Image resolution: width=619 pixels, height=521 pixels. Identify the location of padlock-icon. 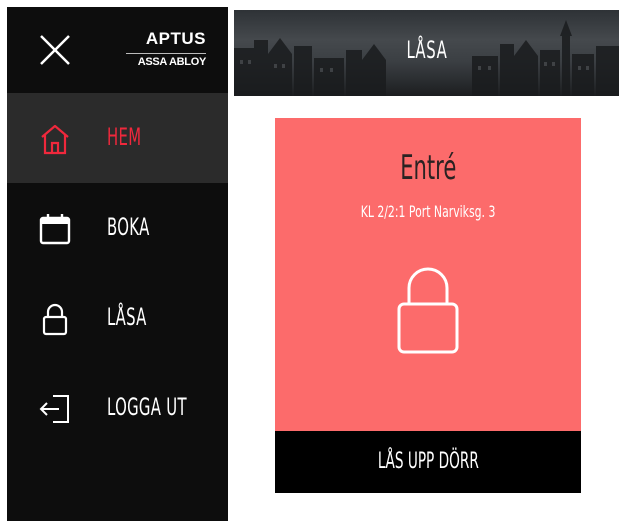
(428, 310).